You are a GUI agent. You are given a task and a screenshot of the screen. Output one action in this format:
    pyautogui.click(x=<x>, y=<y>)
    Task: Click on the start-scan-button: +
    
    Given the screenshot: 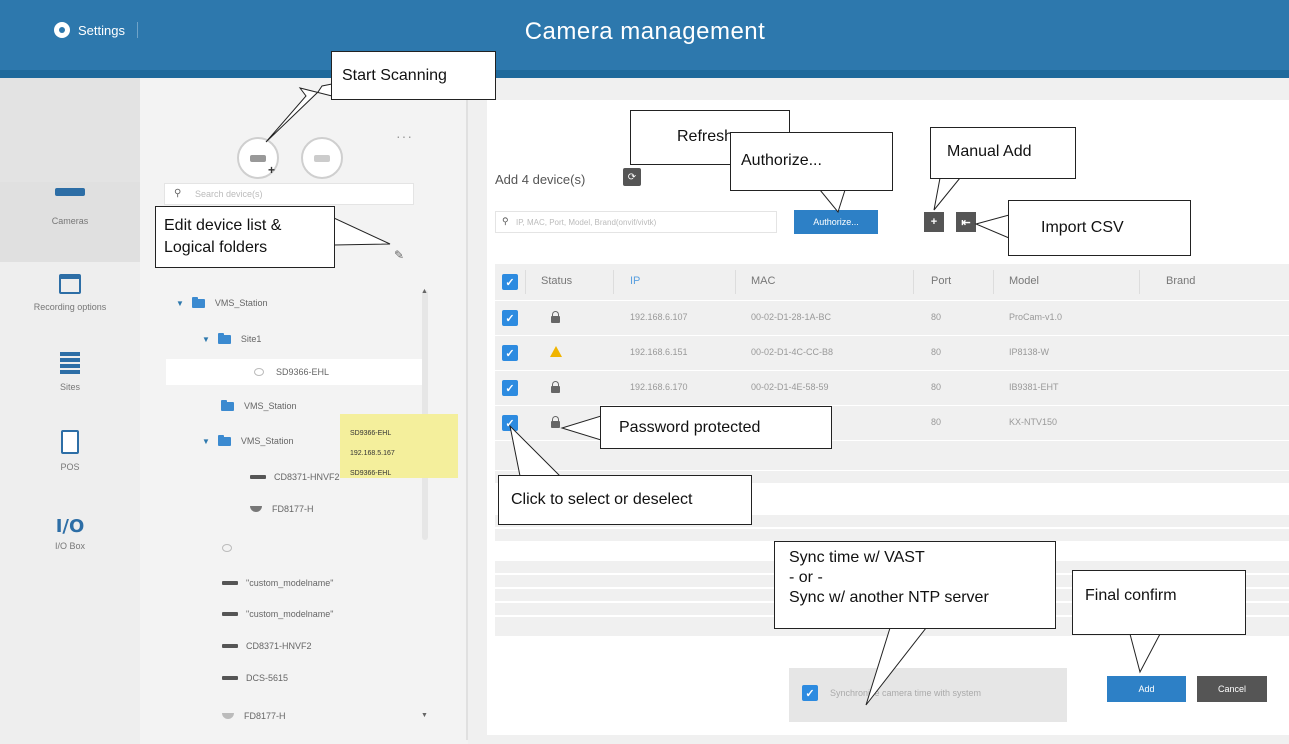 What is the action you would take?
    pyautogui.click(x=258, y=158)
    